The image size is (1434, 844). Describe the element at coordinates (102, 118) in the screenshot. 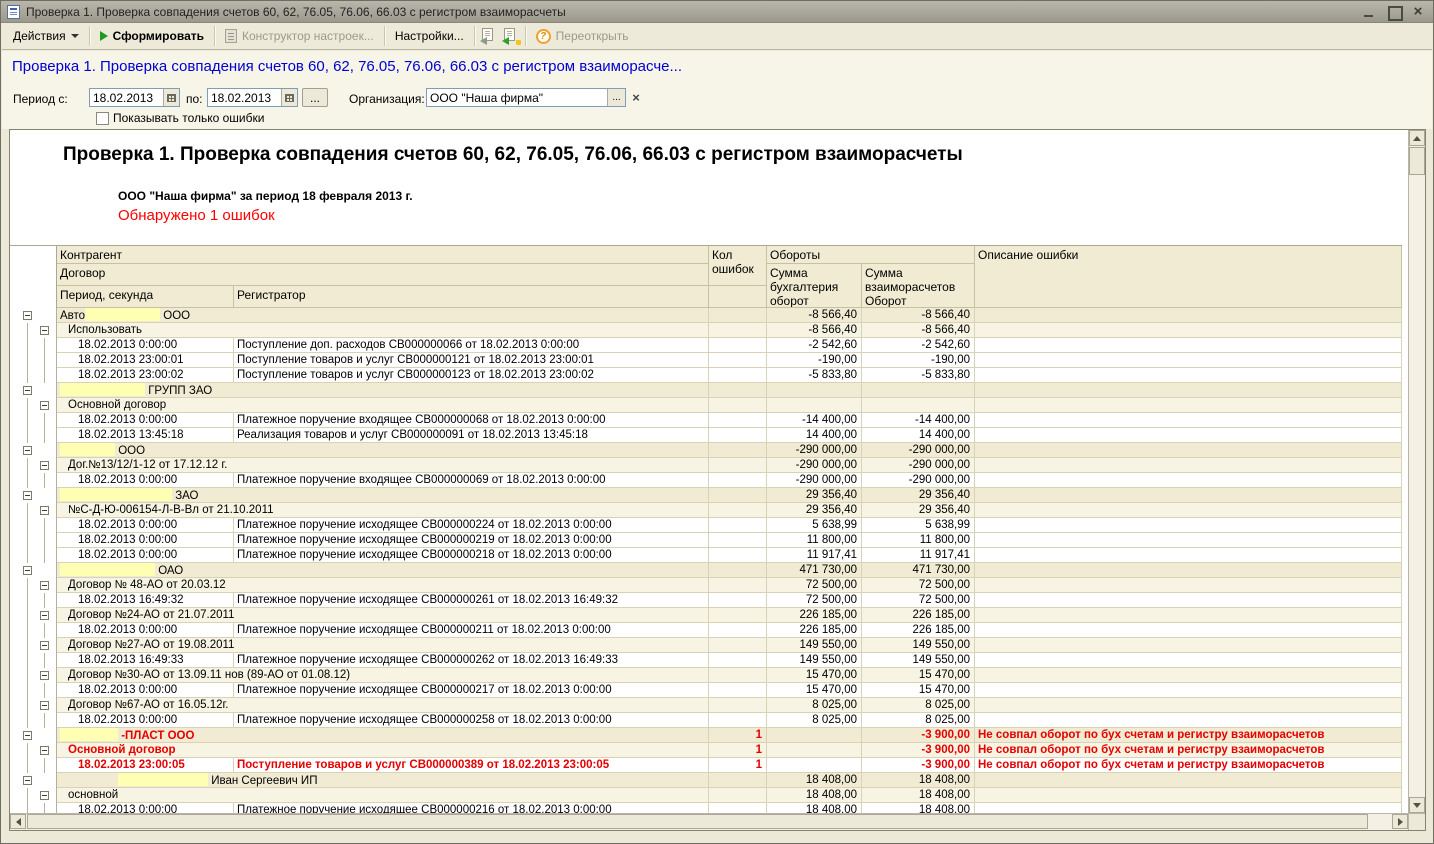

I see `show-errors-only-checkbox` at that location.